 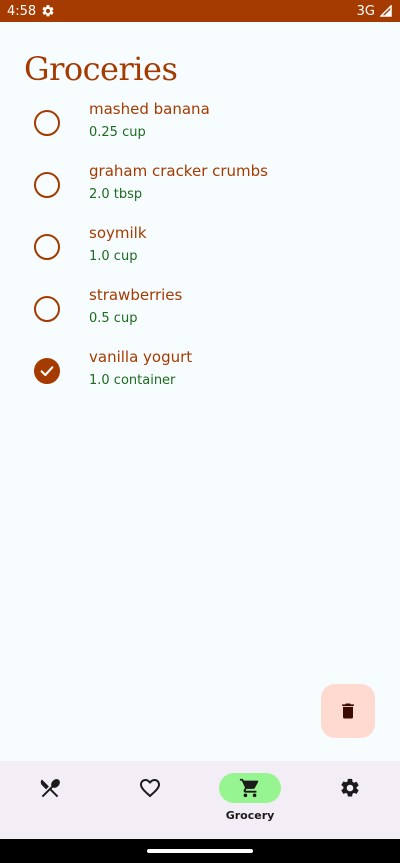 I want to click on item-name: strawberries, so click(x=136, y=295).